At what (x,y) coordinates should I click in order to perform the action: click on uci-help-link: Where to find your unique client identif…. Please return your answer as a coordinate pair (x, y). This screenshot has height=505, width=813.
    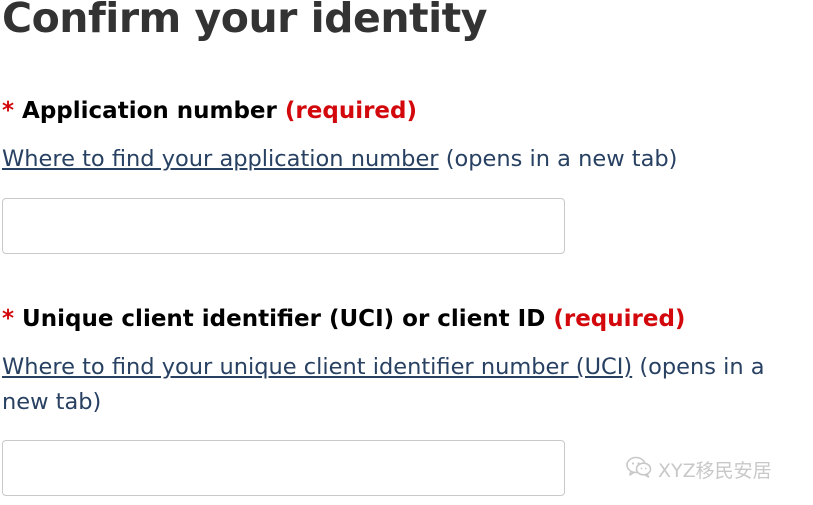
    Looking at the image, I should click on (317, 367).